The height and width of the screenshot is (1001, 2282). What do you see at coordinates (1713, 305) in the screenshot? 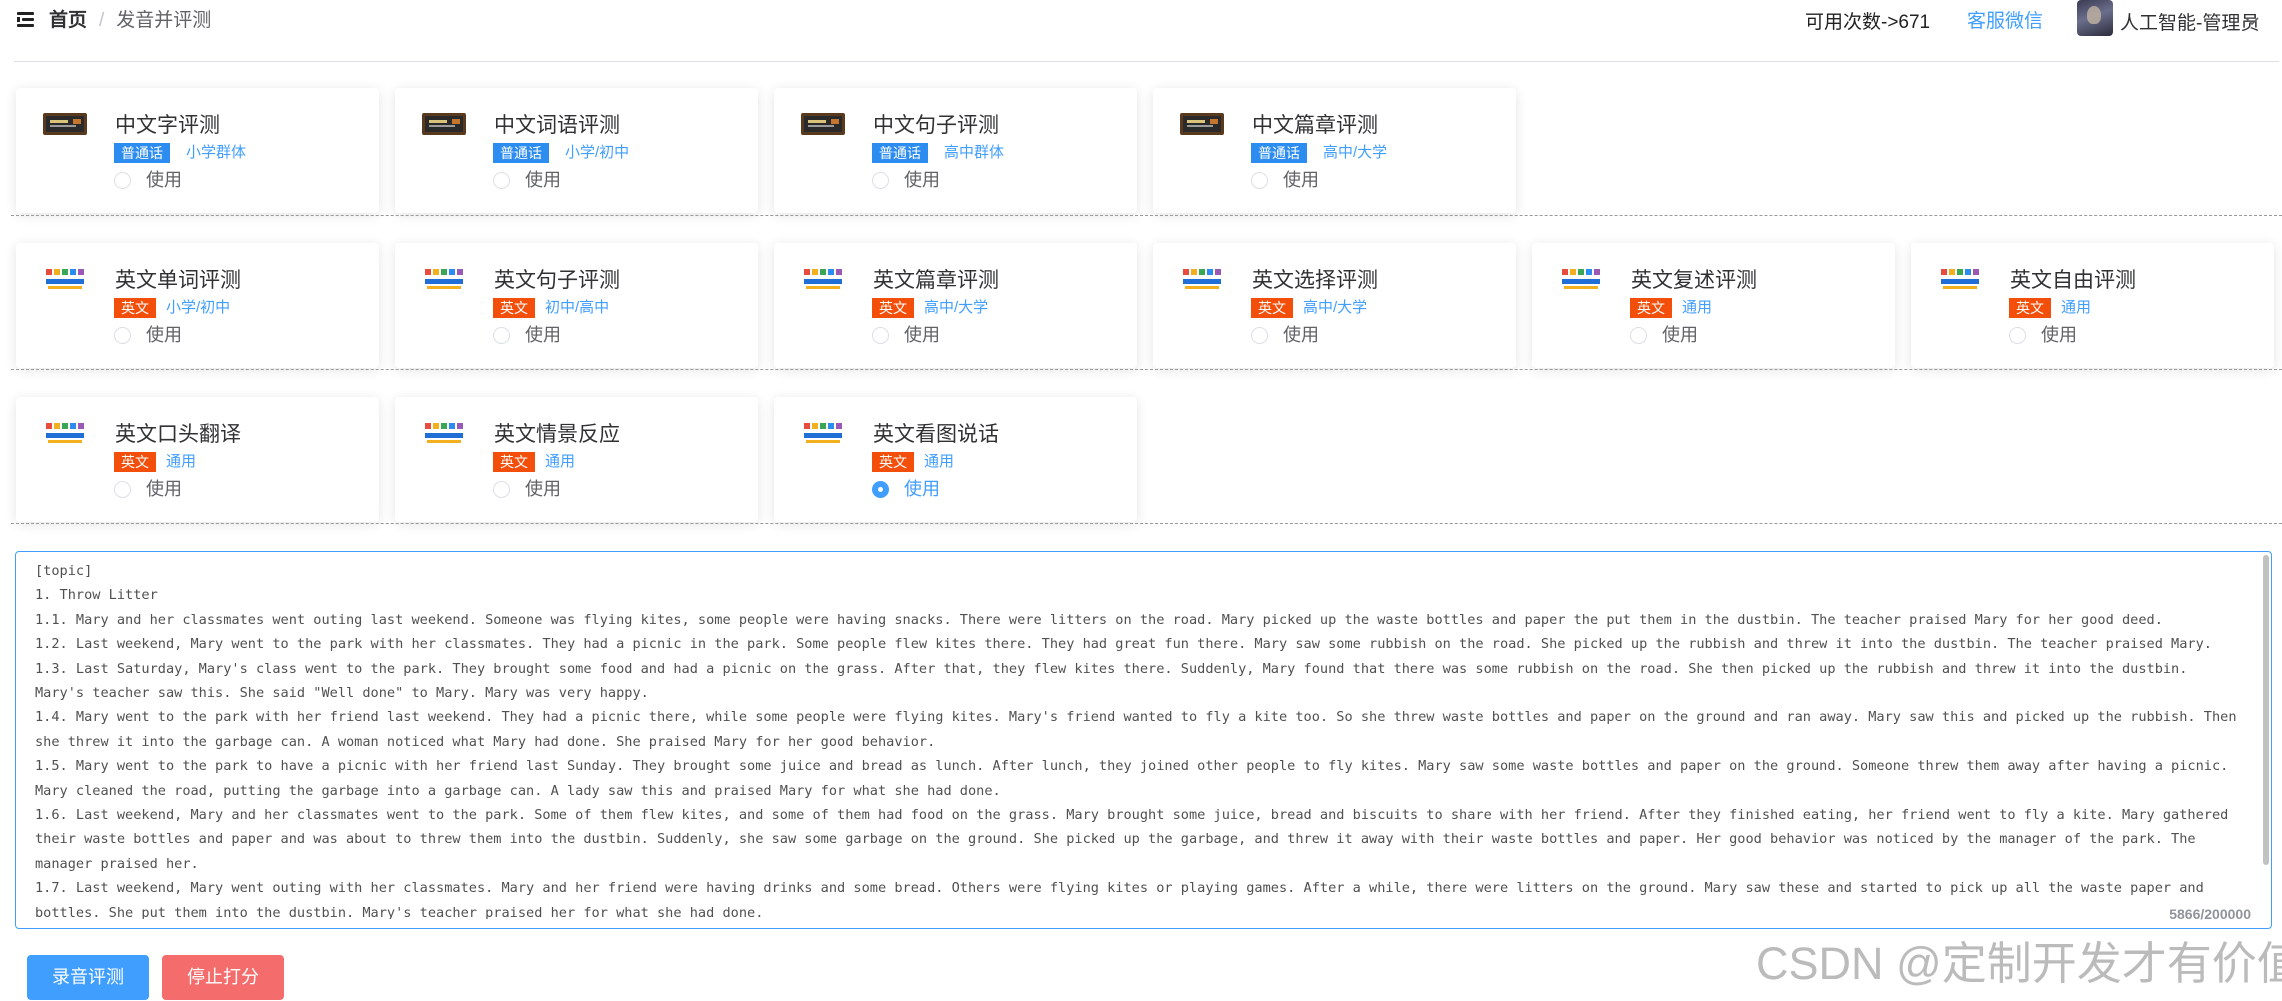
I see `eval-card: 英文复述评测 英文 通用 使用` at bounding box center [1713, 305].